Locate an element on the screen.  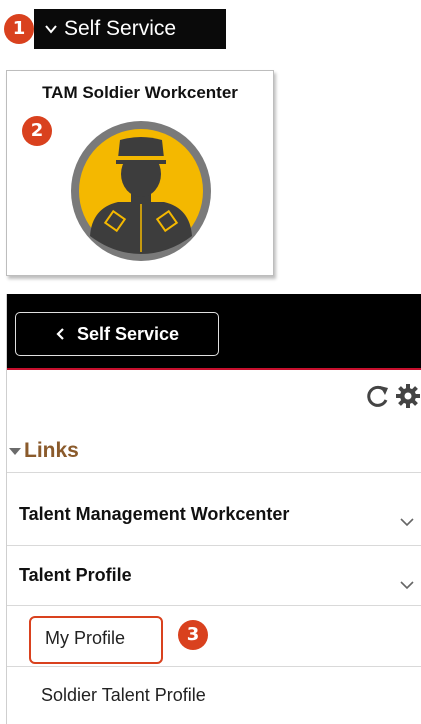
tile-title: TAM Soldier Workcenter is located at coordinates (140, 92).